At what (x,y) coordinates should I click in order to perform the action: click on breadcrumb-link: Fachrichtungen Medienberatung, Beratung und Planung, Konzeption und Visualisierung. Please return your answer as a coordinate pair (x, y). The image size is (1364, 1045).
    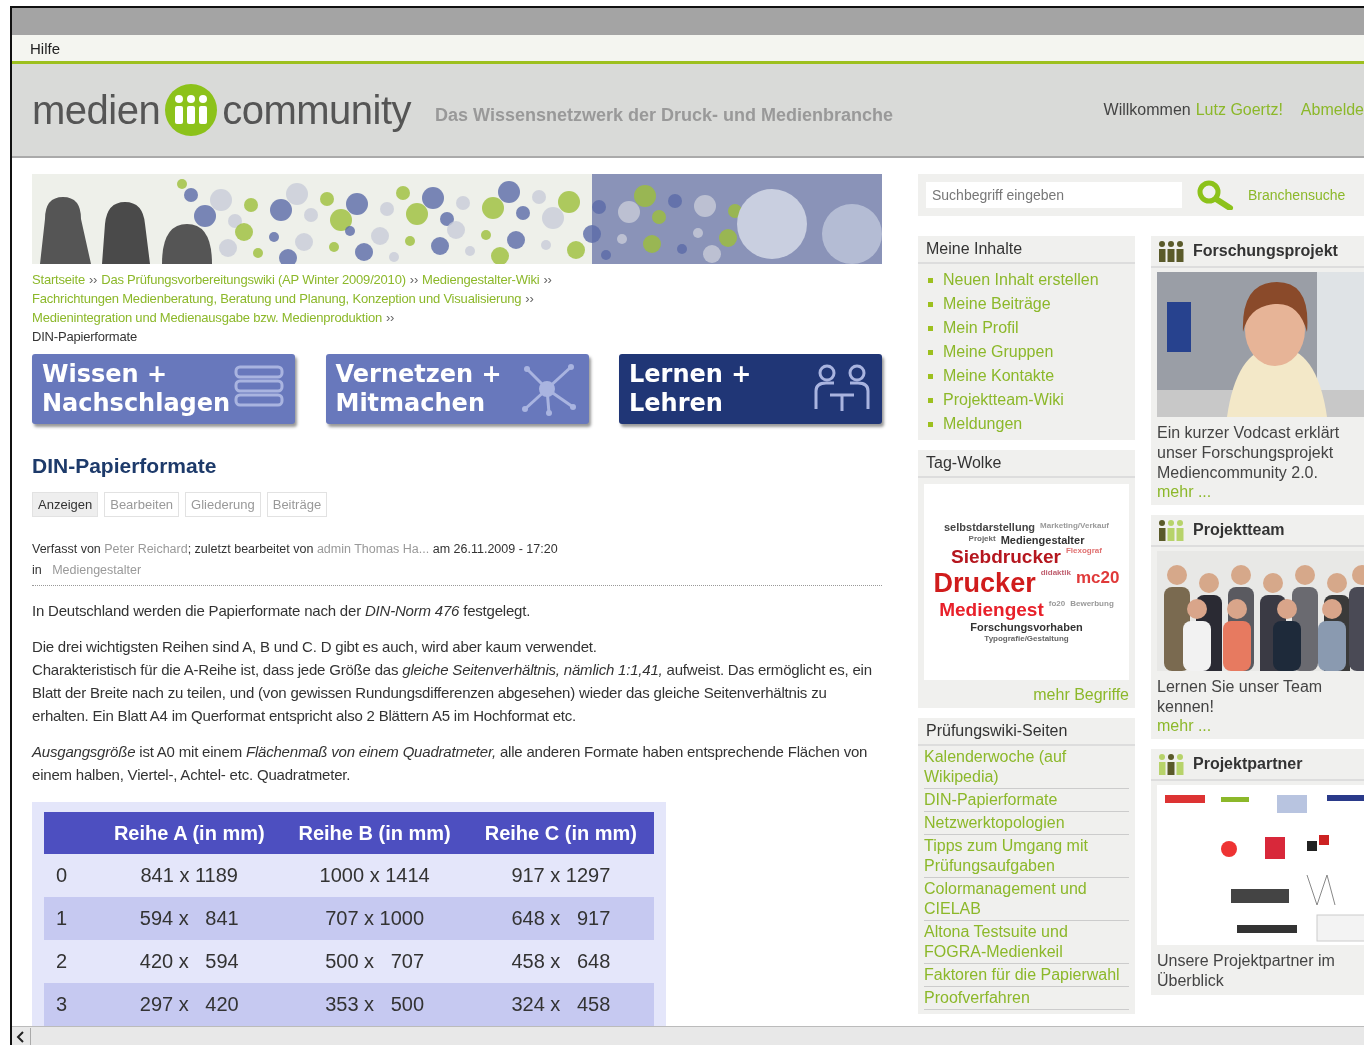
    Looking at the image, I should click on (277, 298).